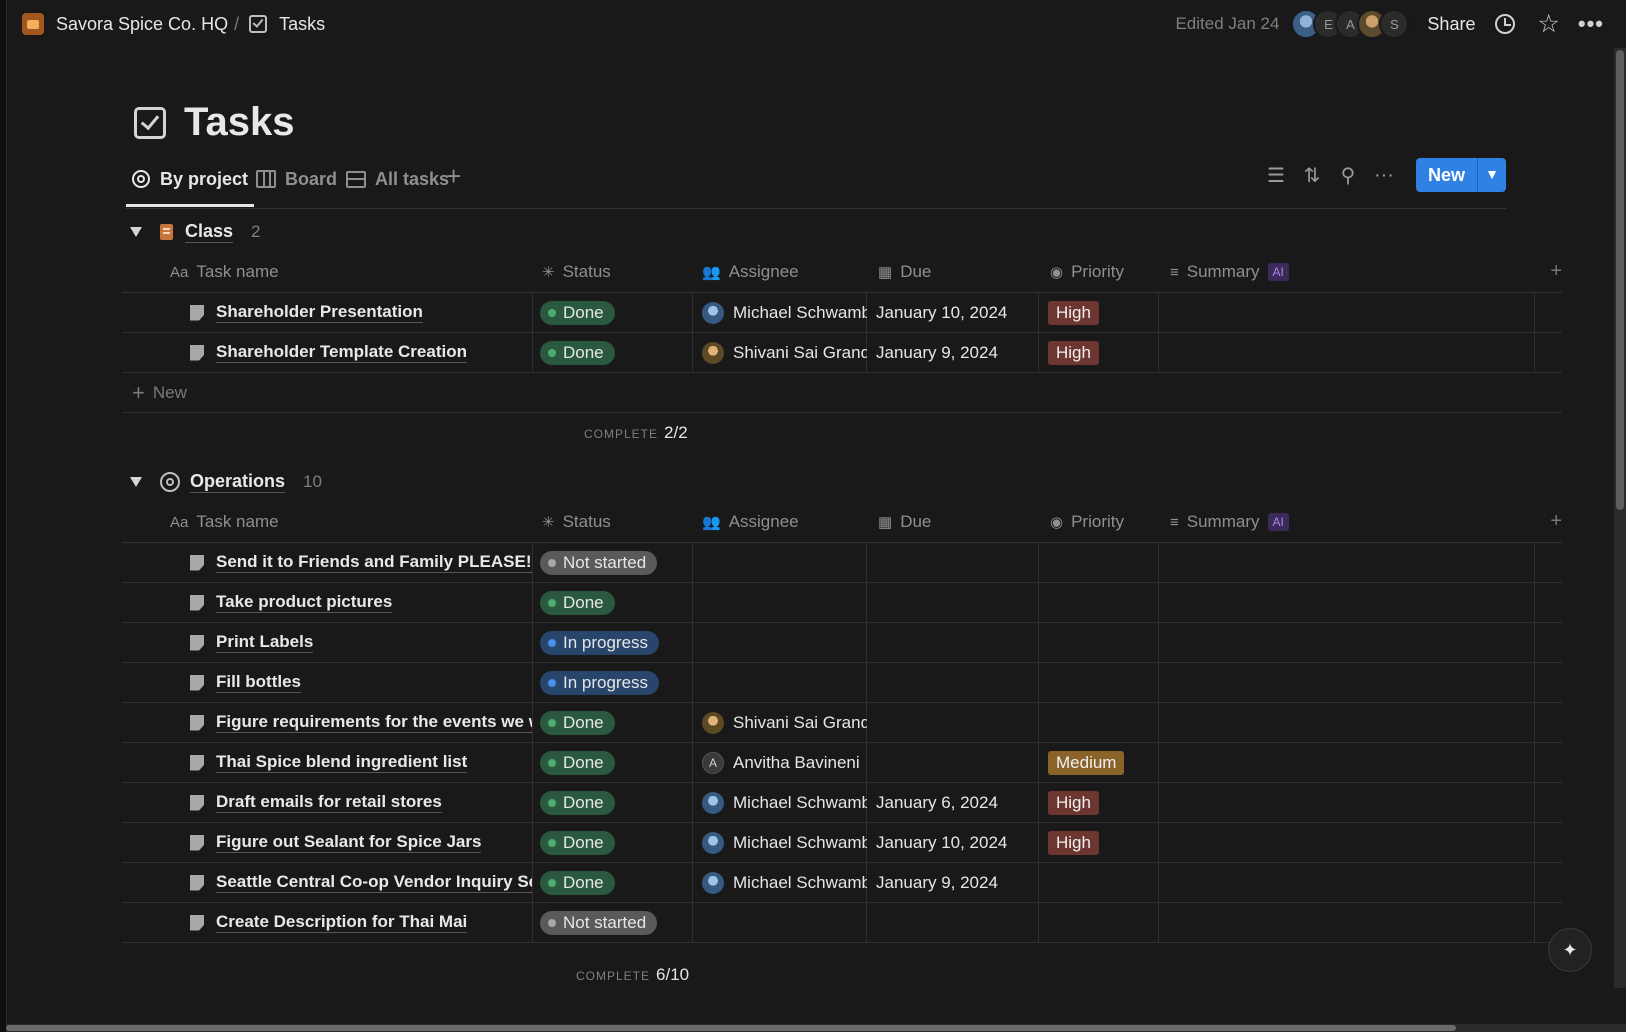 The height and width of the screenshot is (1032, 1626). What do you see at coordinates (349, 842) in the screenshot?
I see `task-name: Figure out Sealant for Spice Jars` at bounding box center [349, 842].